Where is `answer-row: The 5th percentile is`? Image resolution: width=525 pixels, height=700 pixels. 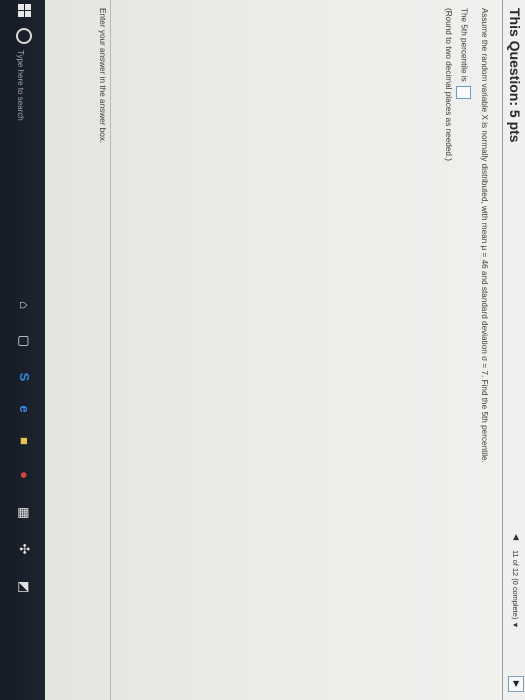
answer-row: The 5th percentile is is located at coordinates (463, 54).